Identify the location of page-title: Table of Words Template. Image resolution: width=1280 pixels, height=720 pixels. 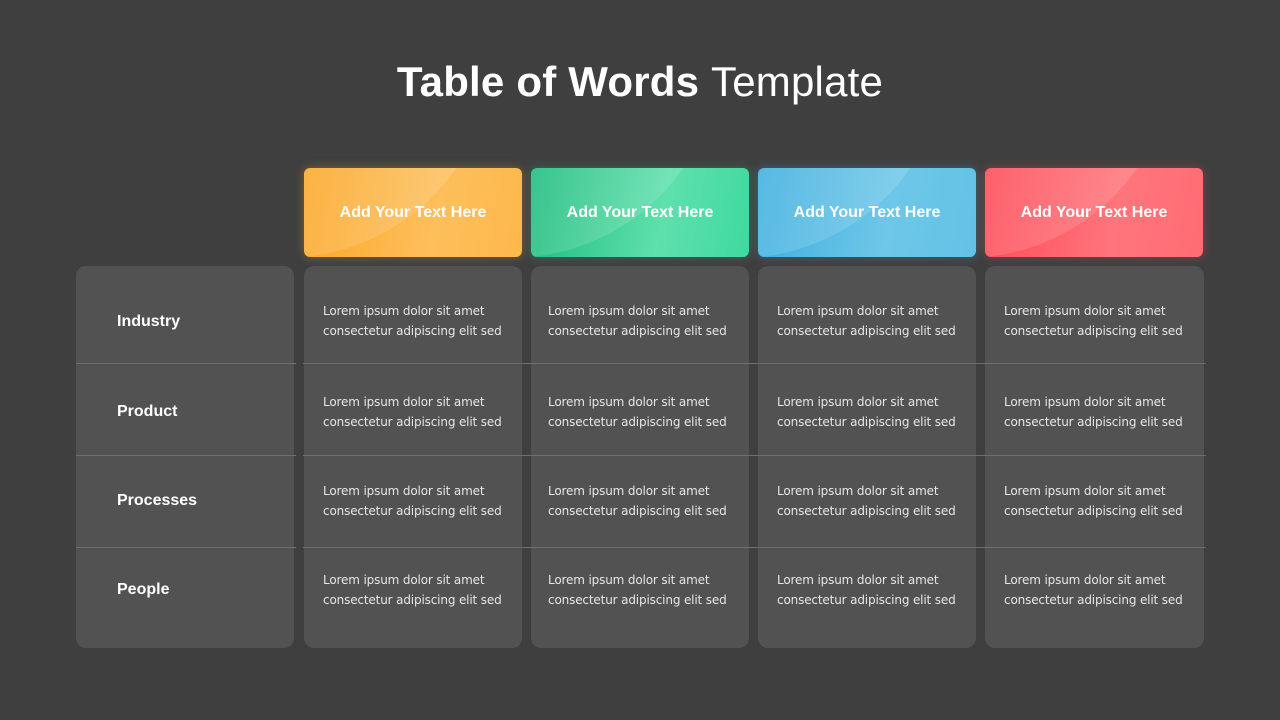
(640, 82).